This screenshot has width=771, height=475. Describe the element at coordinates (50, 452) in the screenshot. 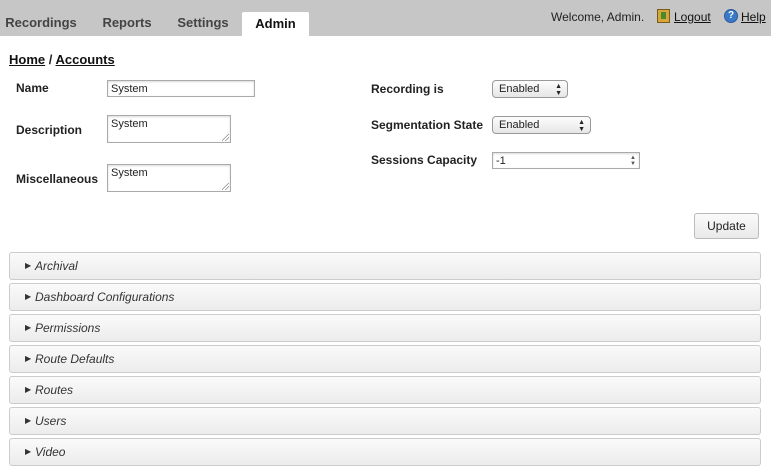

I see `section-label: Video` at that location.